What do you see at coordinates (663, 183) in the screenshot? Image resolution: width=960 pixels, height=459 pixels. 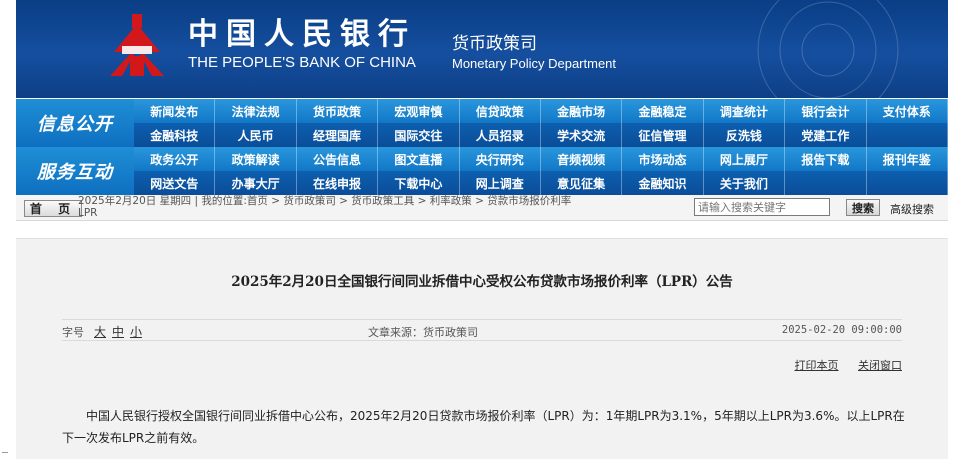 I see `nav-item: 金融知识` at bounding box center [663, 183].